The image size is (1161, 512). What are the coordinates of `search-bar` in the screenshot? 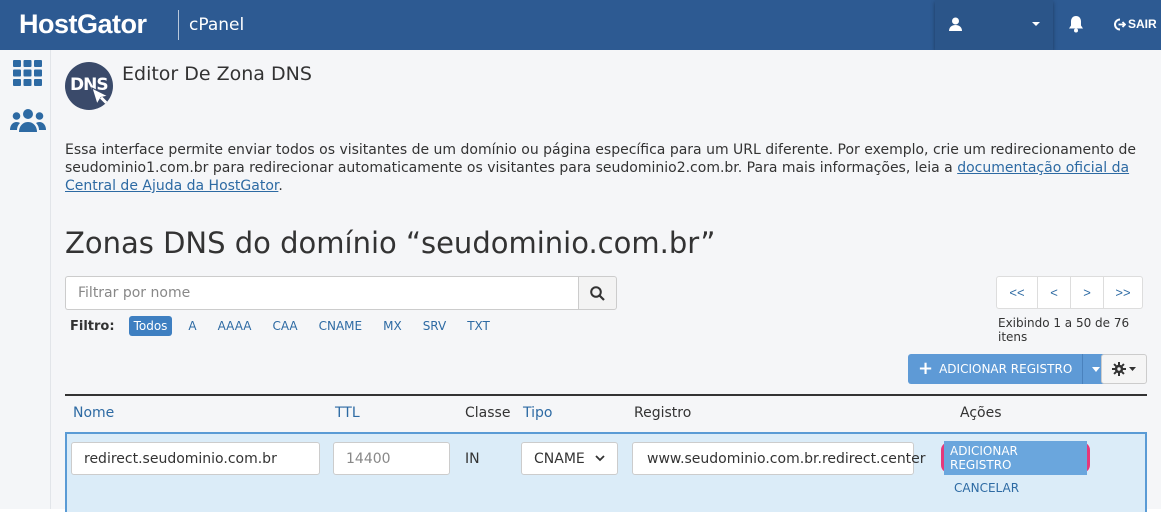 It's located at (341, 293).